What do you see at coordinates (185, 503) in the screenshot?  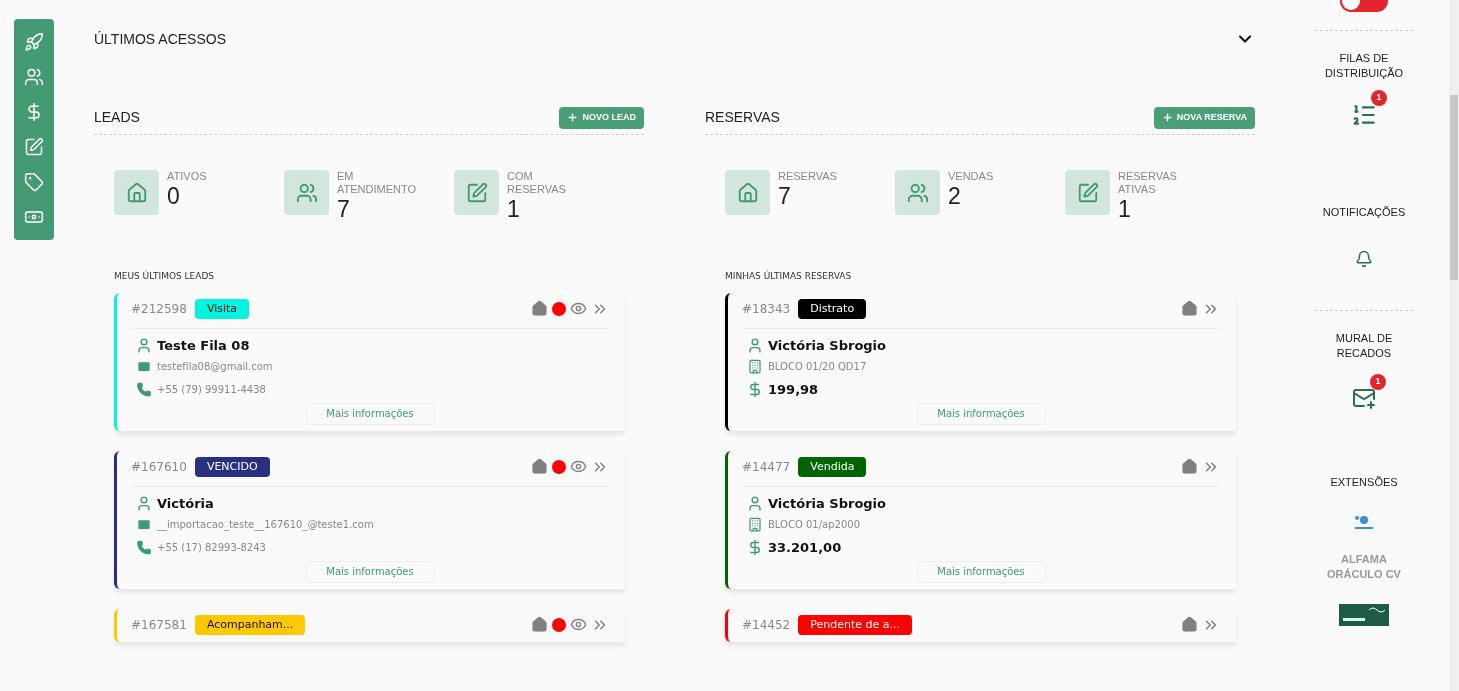 I see `contact-name: Victória` at bounding box center [185, 503].